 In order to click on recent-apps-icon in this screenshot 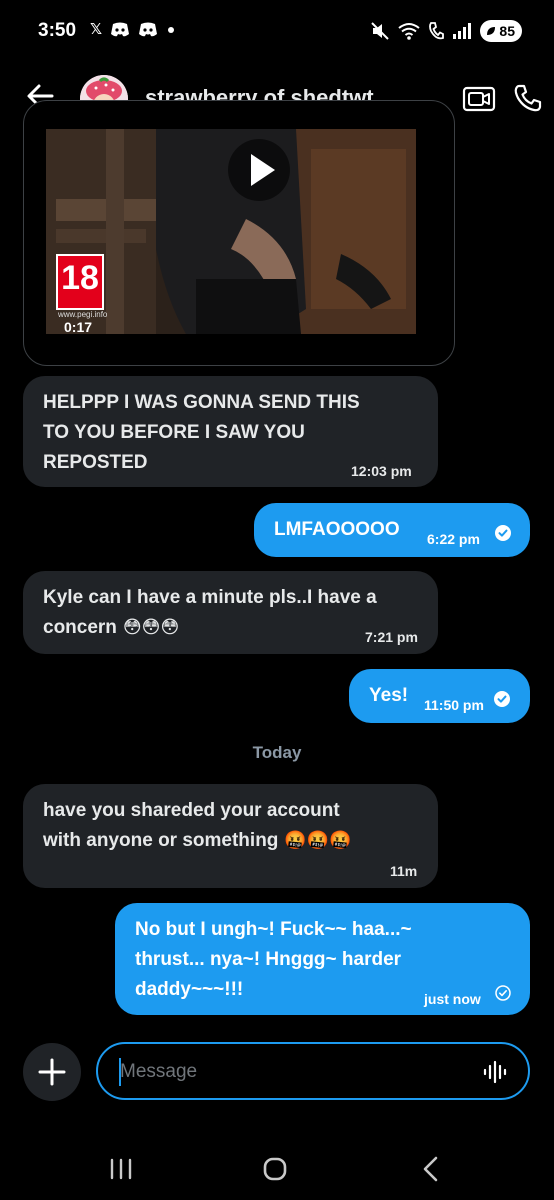, I will do `click(121, 1169)`.